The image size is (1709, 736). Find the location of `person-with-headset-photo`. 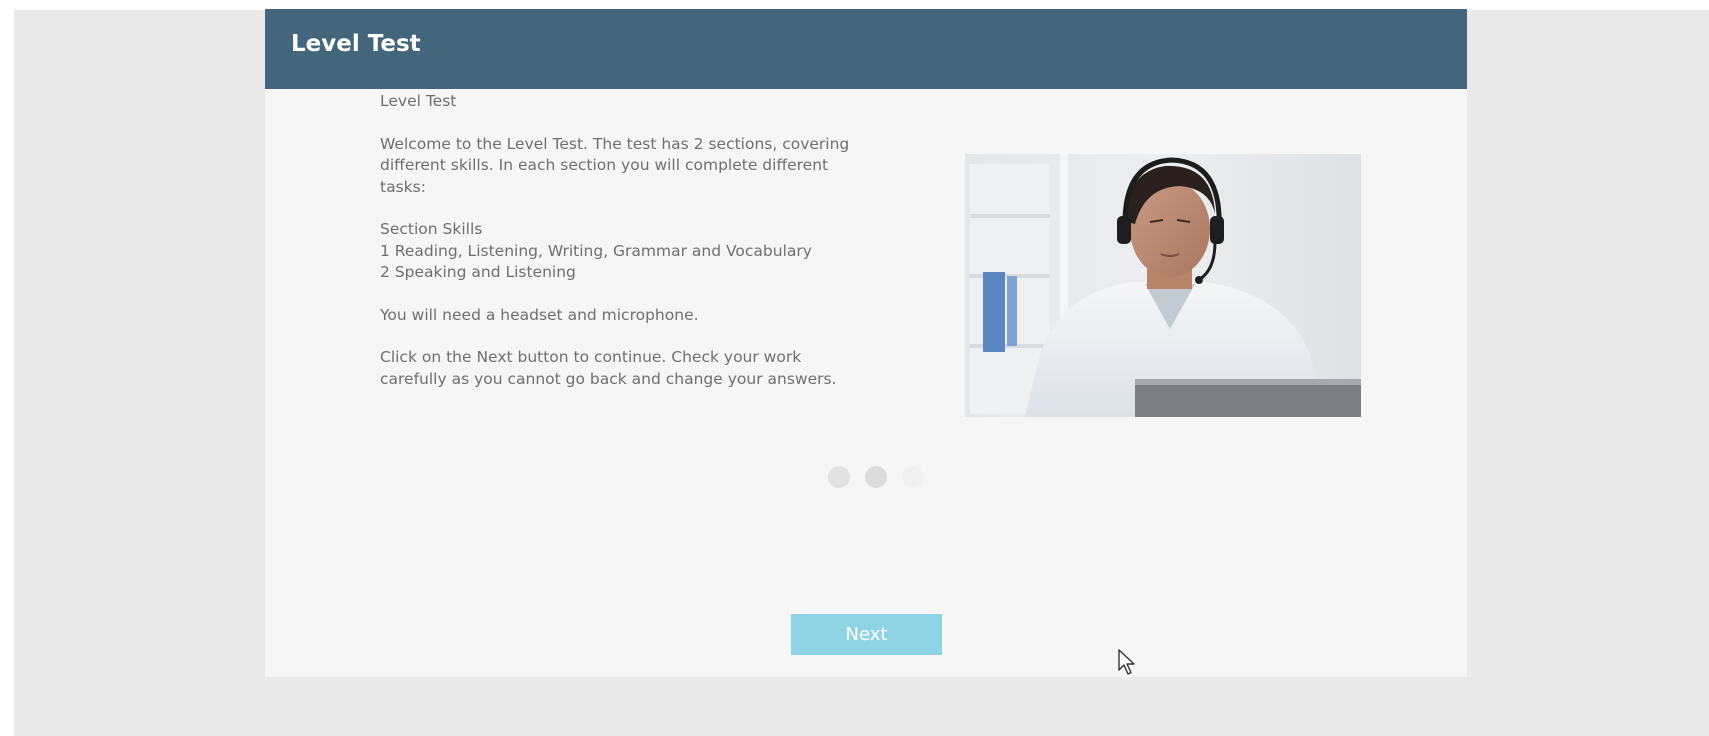

person-with-headset-photo is located at coordinates (1163, 285).